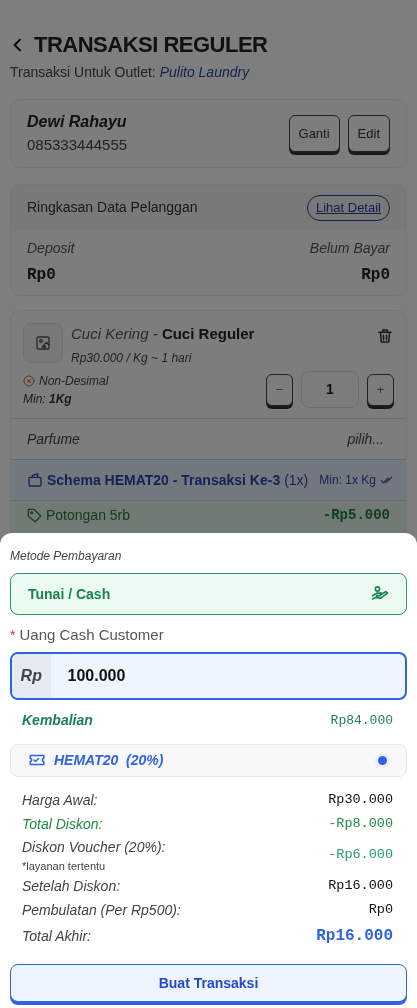 The width and height of the screenshot is (417, 1008). What do you see at coordinates (330, 390) in the screenshot?
I see `quantity-field: 1` at bounding box center [330, 390].